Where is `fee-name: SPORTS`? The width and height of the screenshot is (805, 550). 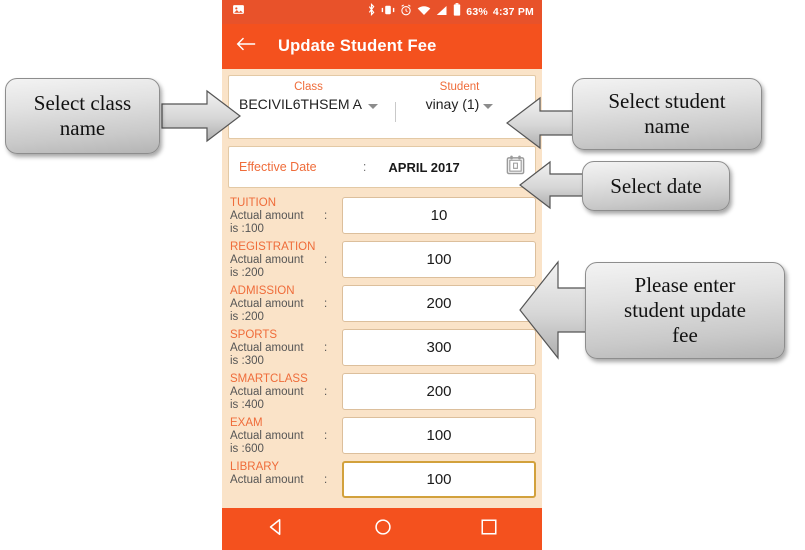
fee-name: SPORTS is located at coordinates (254, 335).